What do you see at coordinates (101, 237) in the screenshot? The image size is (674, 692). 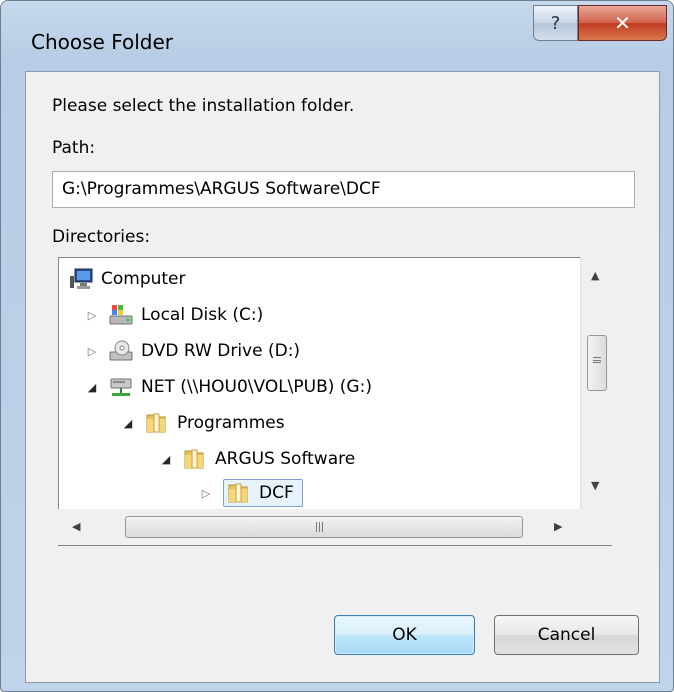 I see `directories-label: Directories:` at bounding box center [101, 237].